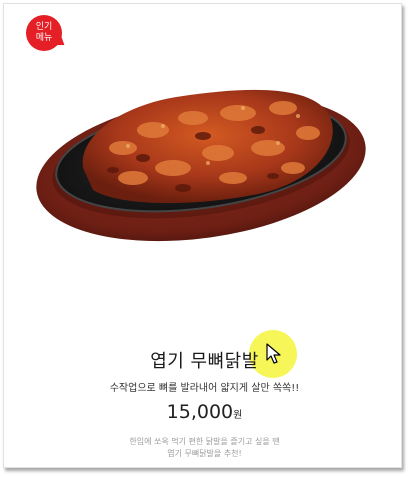  What do you see at coordinates (204, 448) in the screenshot?
I see `product-description: 한입에 쏘옥 먹기 편한 닭발을 즐기고 싶을 땐 엽기 무뼈닭발을 추천!` at bounding box center [204, 448].